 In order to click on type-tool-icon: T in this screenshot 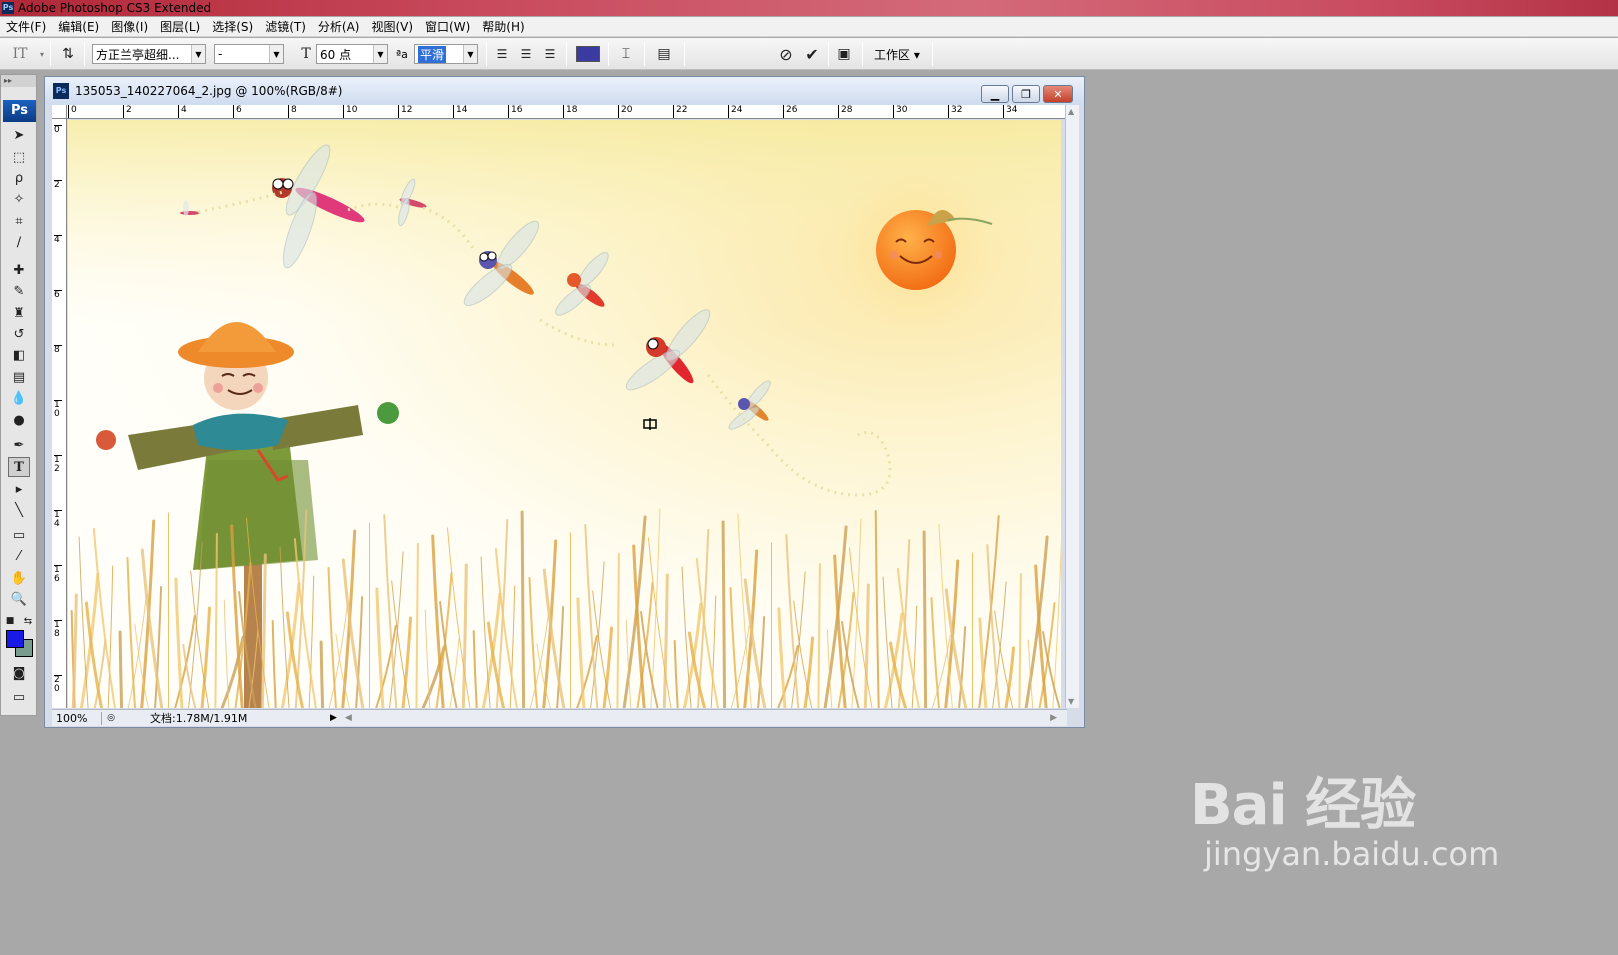, I will do `click(19, 467)`.